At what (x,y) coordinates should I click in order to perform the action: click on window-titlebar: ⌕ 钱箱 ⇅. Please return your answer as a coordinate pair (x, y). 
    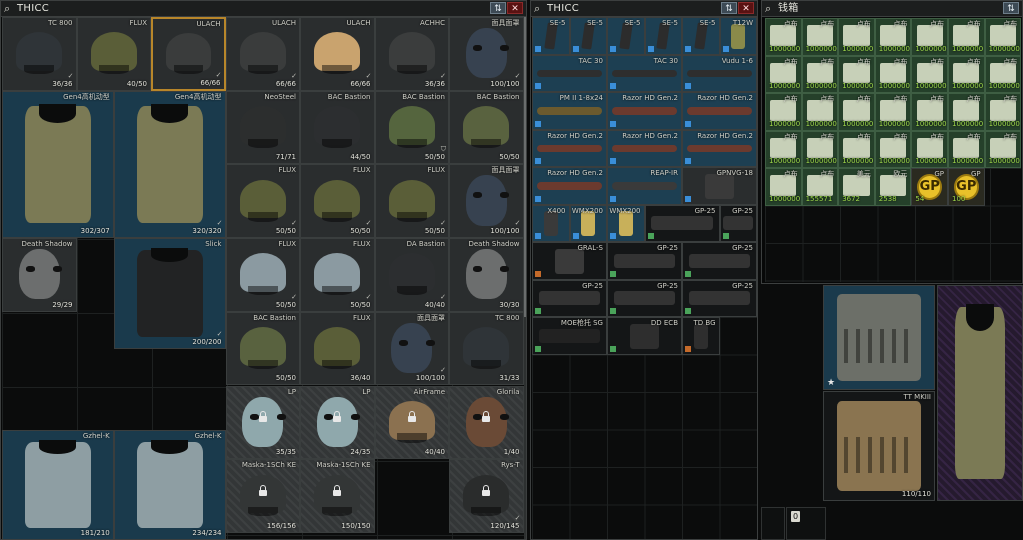
    Looking at the image, I should click on (892, 9).